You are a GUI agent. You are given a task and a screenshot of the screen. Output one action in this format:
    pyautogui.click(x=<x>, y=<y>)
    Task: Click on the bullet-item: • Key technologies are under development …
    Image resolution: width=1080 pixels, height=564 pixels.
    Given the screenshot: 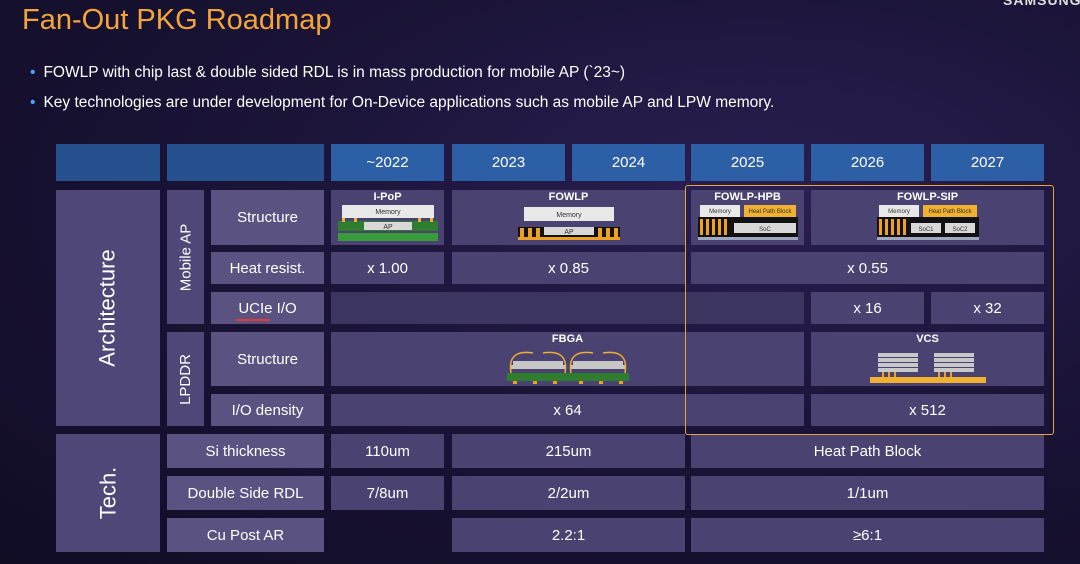 What is the action you would take?
    pyautogui.click(x=402, y=102)
    